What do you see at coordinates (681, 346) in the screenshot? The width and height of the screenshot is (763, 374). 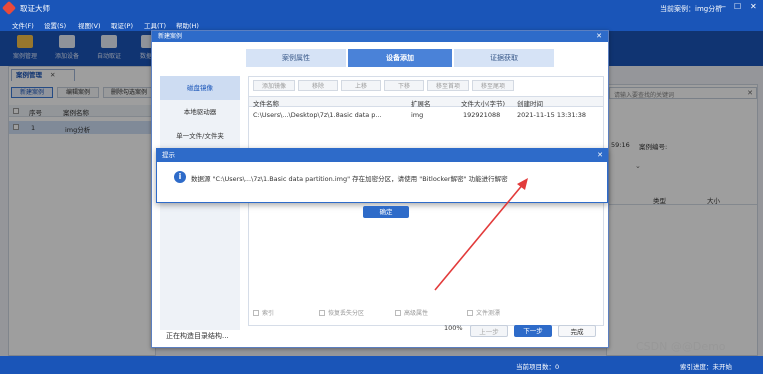 I see `watermark: CSDN @@Demo` at bounding box center [681, 346].